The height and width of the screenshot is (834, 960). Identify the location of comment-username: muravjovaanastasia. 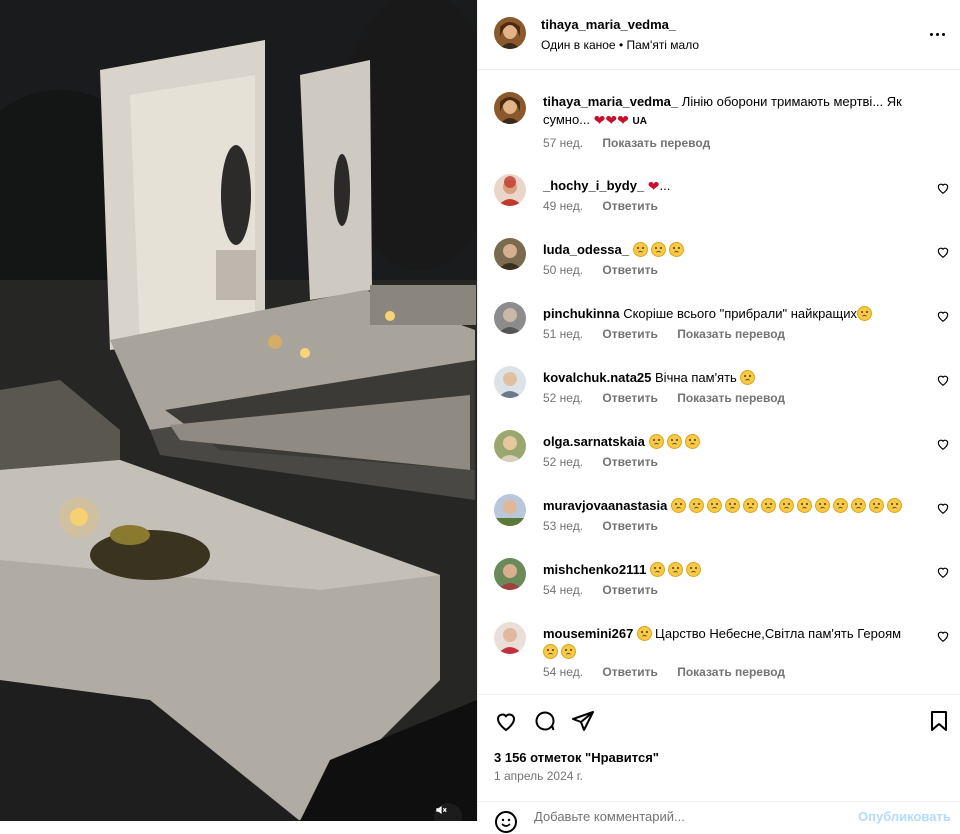
(605, 505).